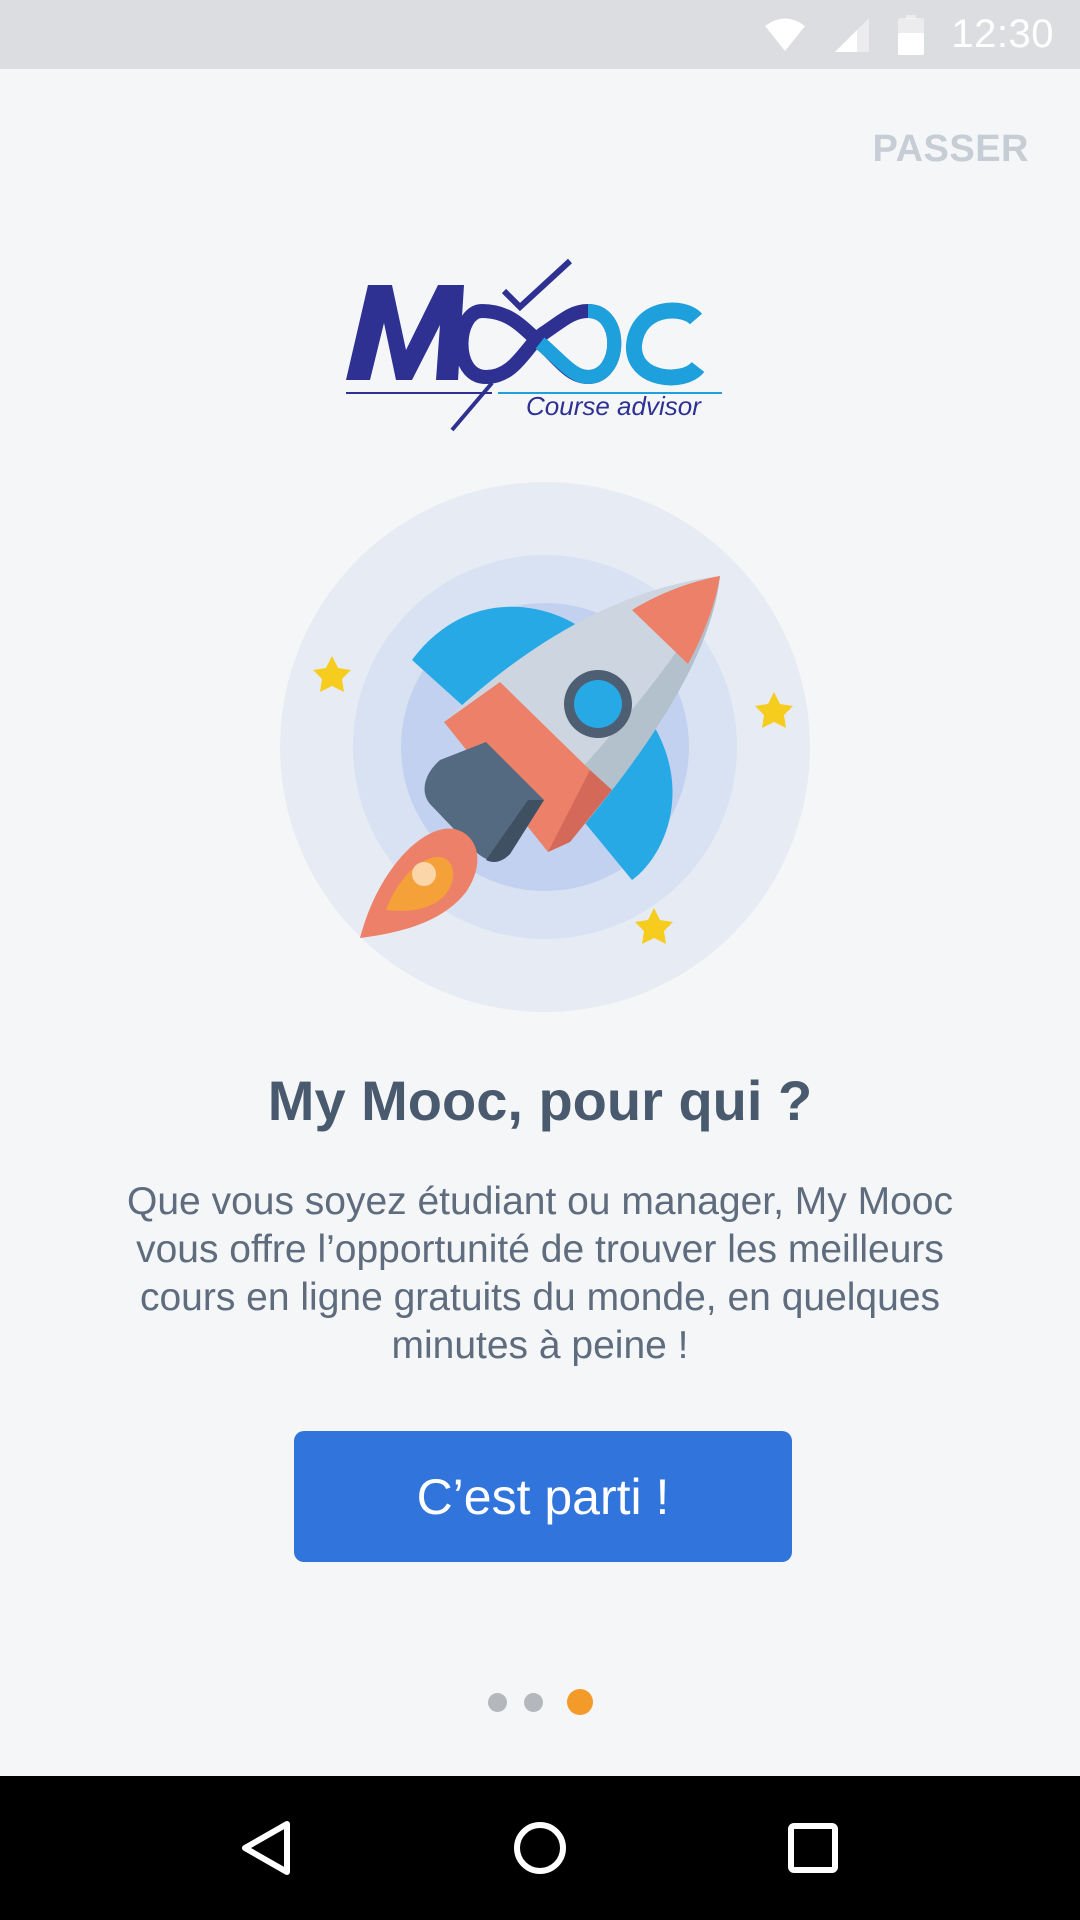 The image size is (1080, 1920). I want to click on rocket-icon, so click(545, 747).